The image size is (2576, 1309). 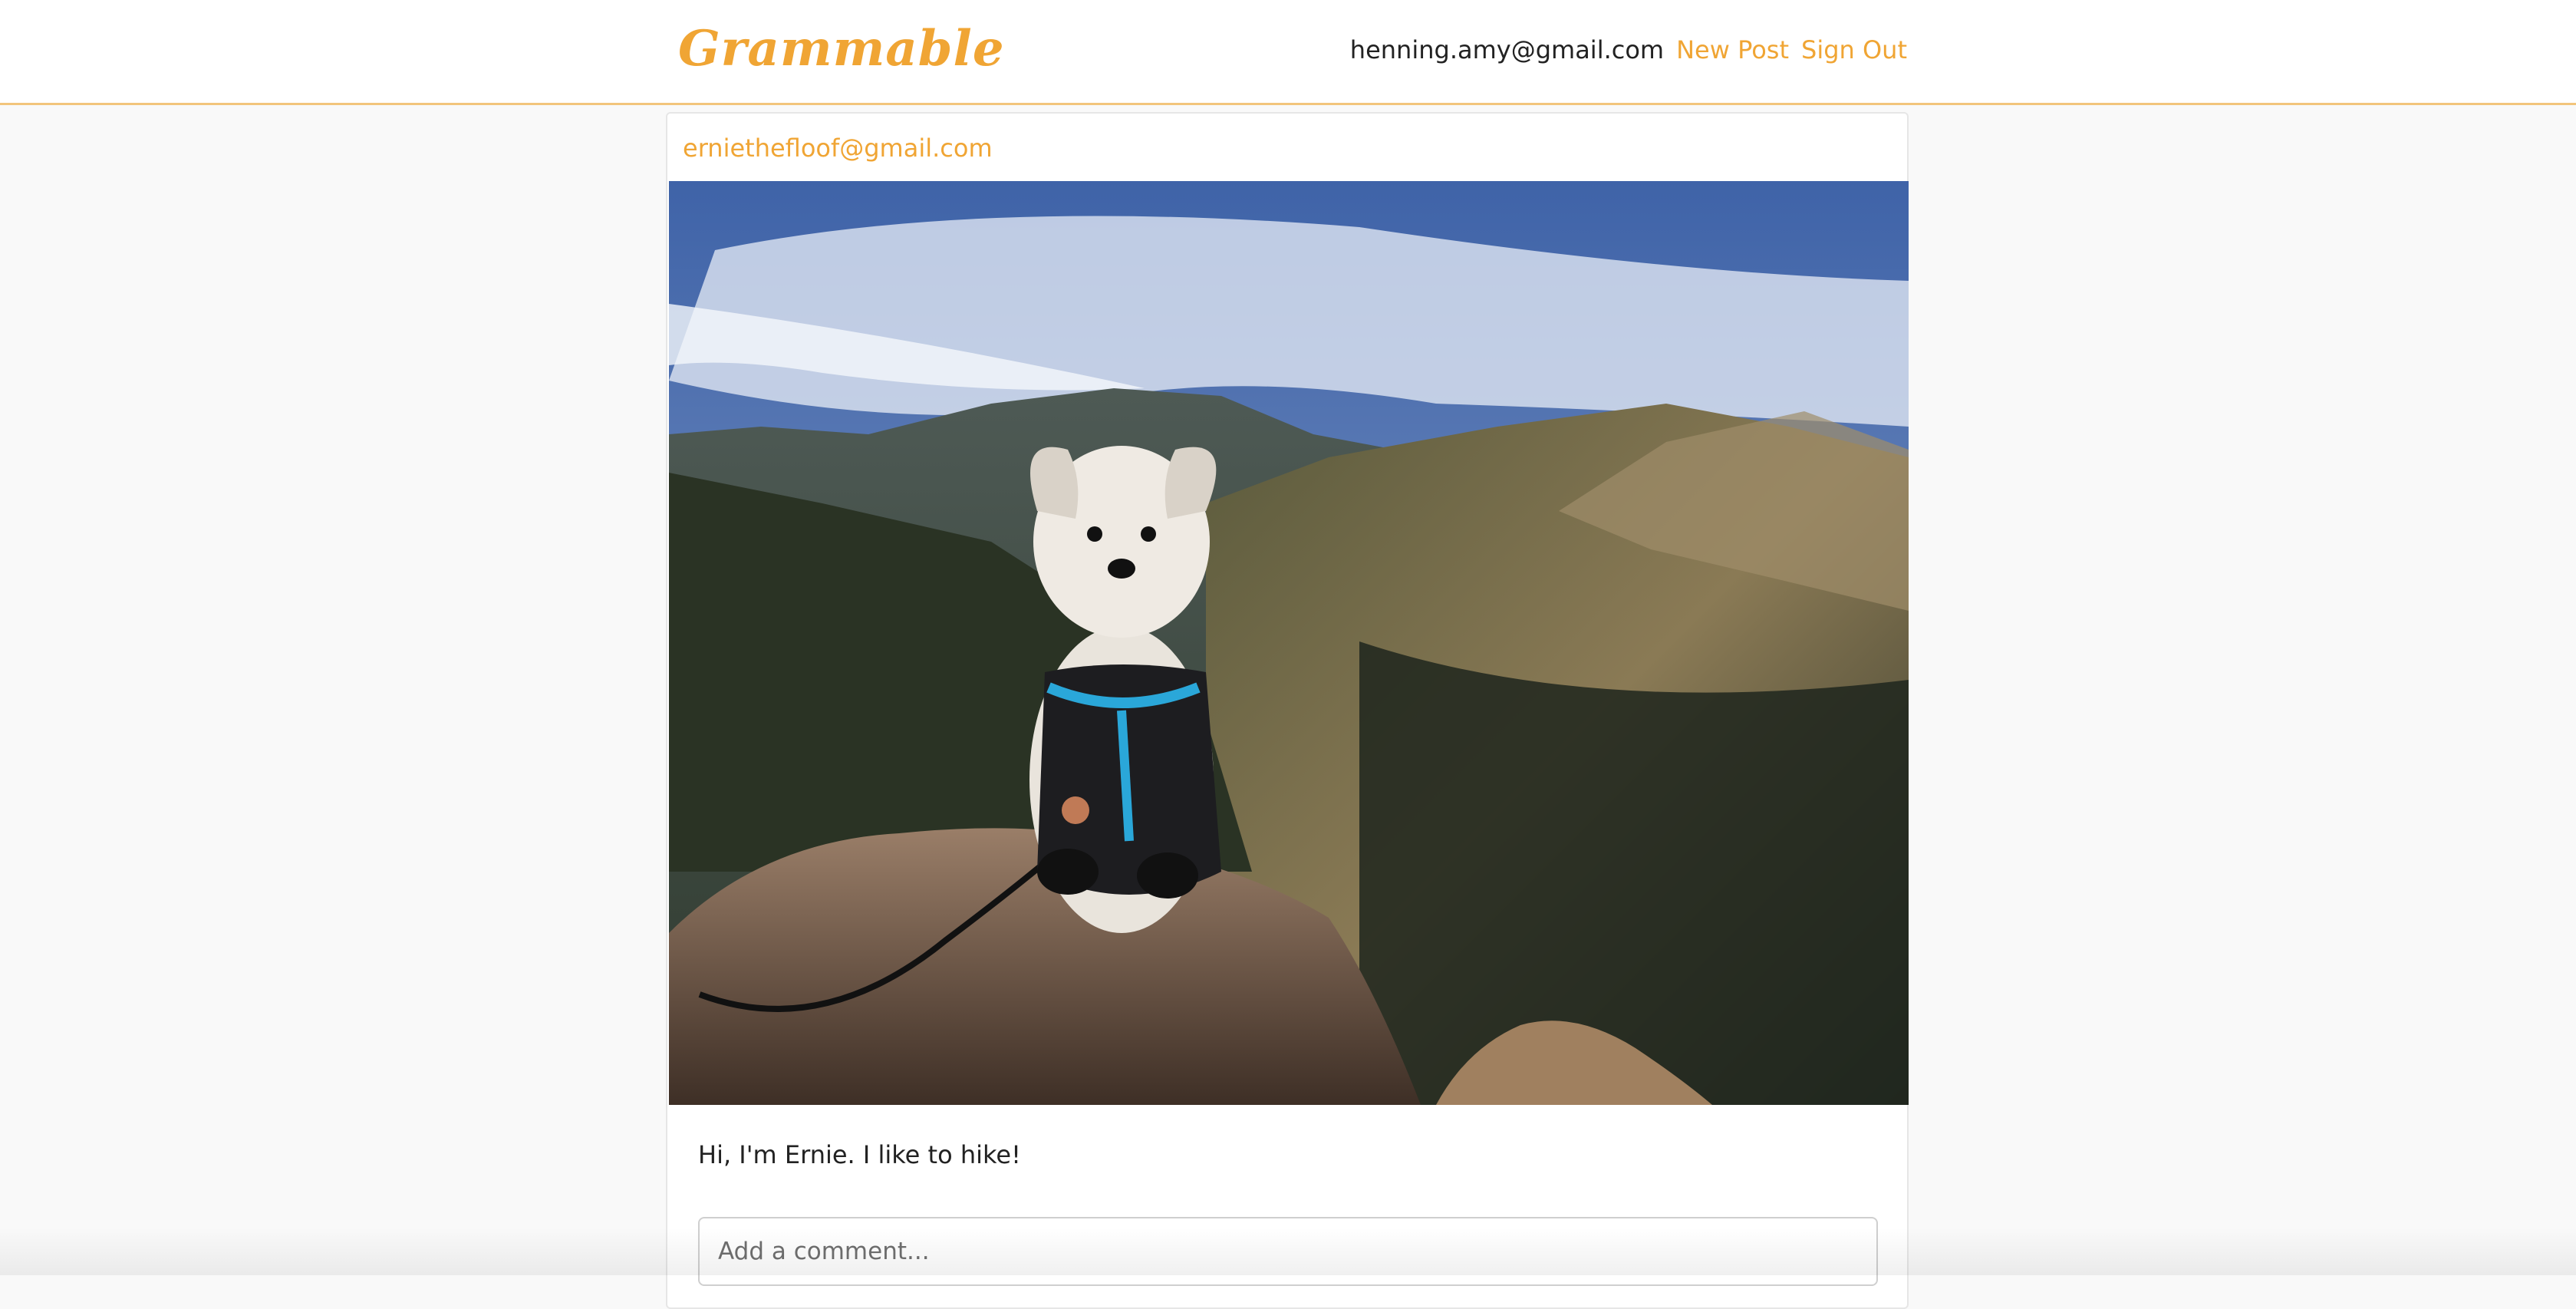 I want to click on new-post-link: New Post, so click(x=1732, y=49).